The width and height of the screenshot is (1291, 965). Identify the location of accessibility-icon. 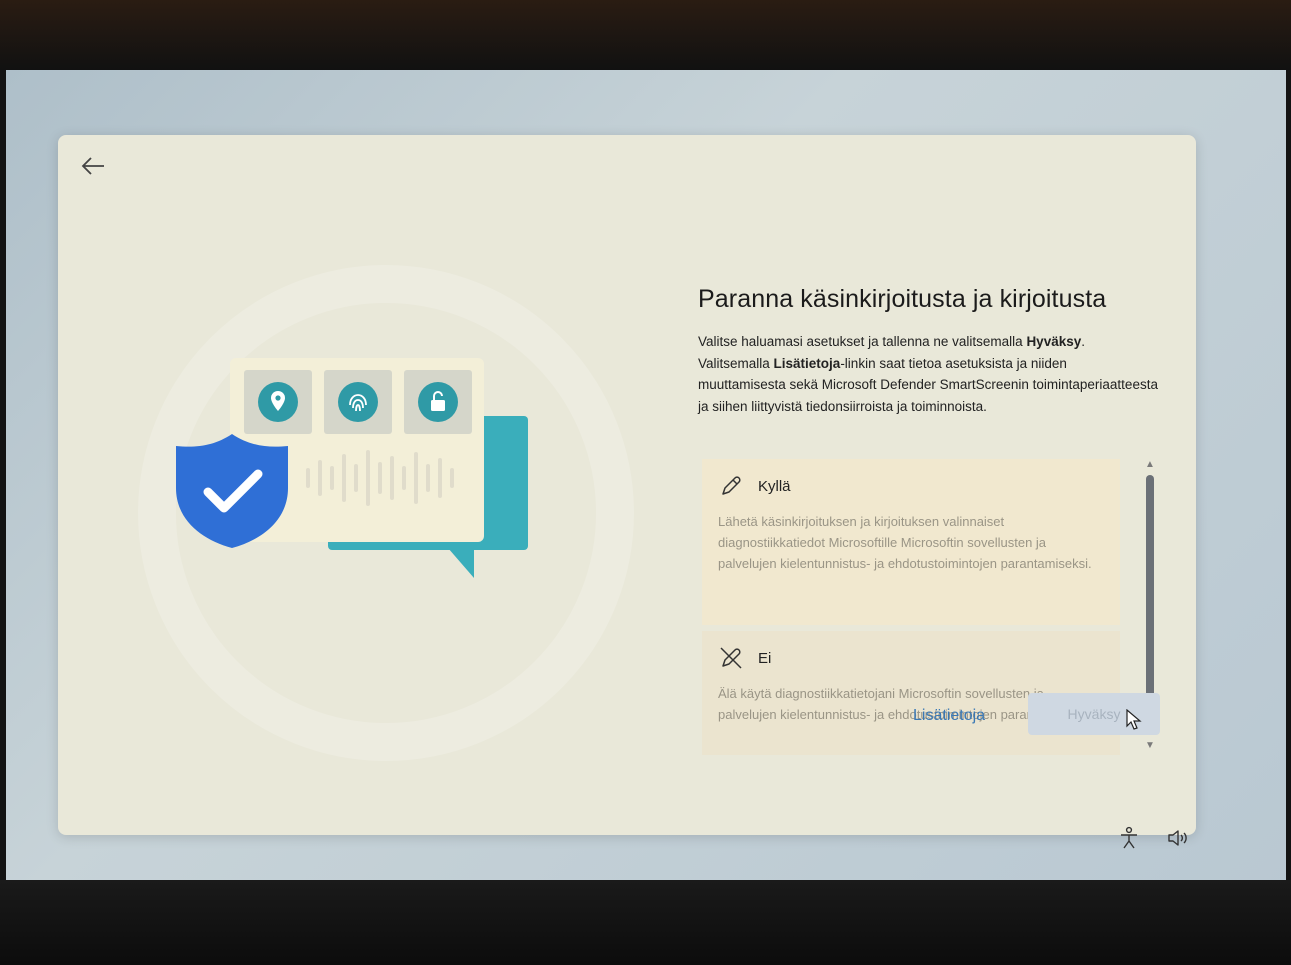
(1129, 838).